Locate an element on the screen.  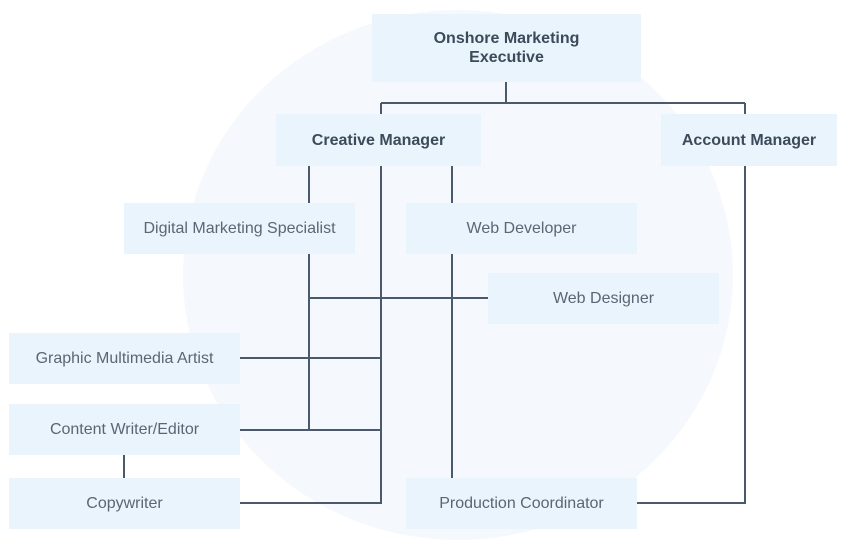
label-web-designer: Web Designer is located at coordinates (603, 298).